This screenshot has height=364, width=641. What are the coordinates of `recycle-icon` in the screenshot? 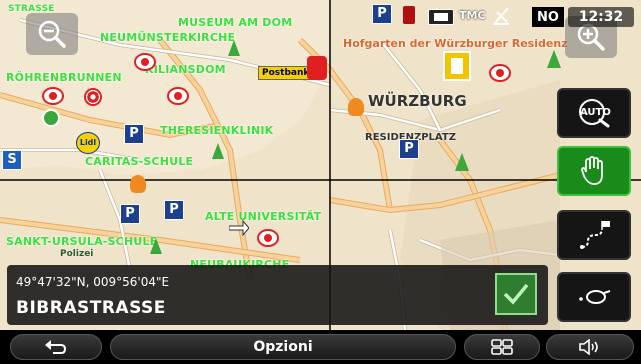 It's located at (51, 118).